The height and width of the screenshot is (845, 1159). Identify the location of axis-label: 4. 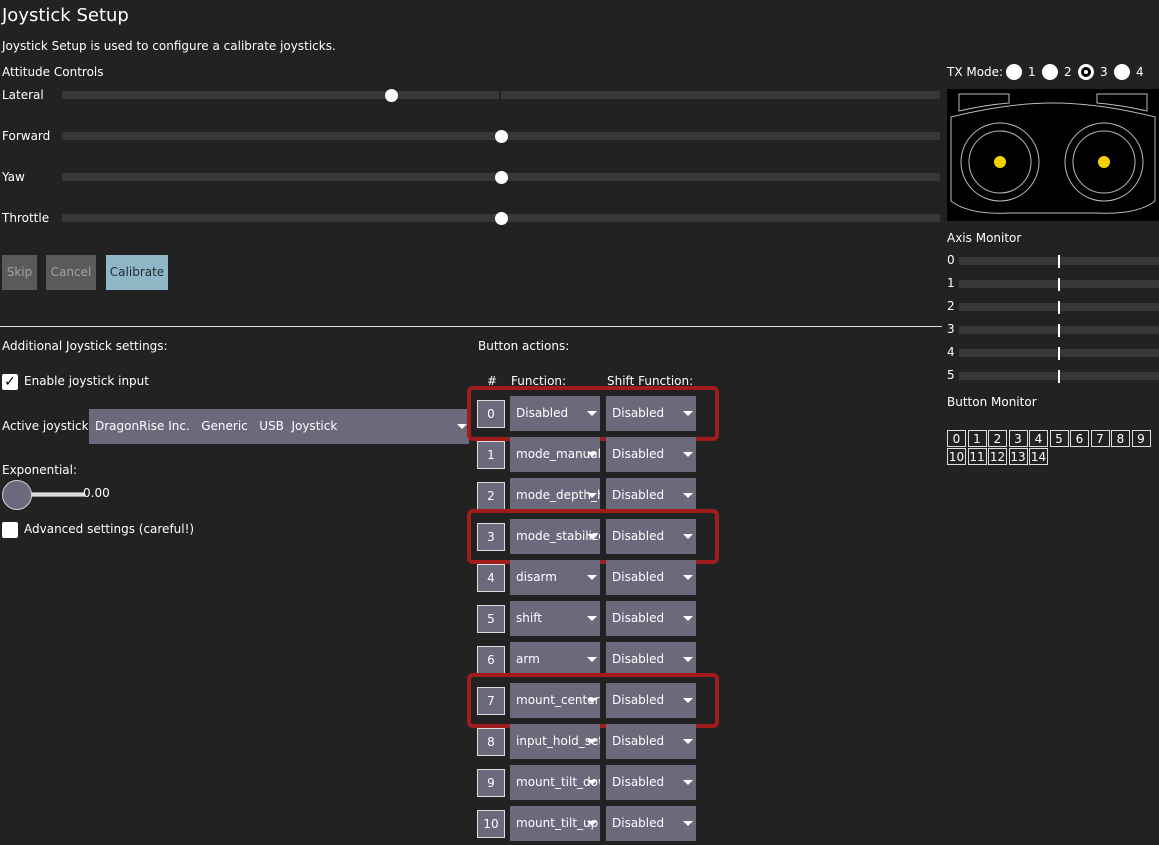
(951, 352).